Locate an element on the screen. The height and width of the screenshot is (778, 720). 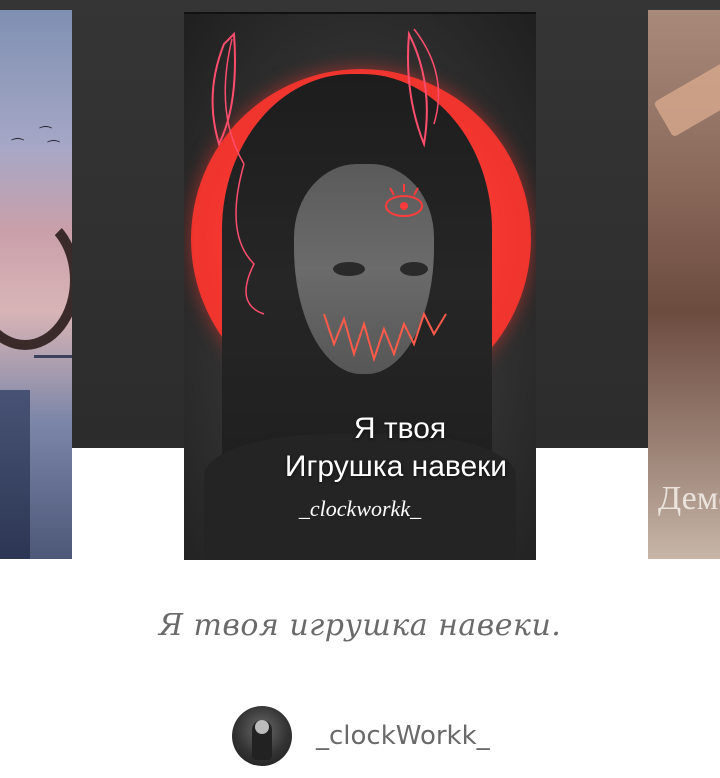
cover-title-partial: Демс is located at coordinates (689, 498).